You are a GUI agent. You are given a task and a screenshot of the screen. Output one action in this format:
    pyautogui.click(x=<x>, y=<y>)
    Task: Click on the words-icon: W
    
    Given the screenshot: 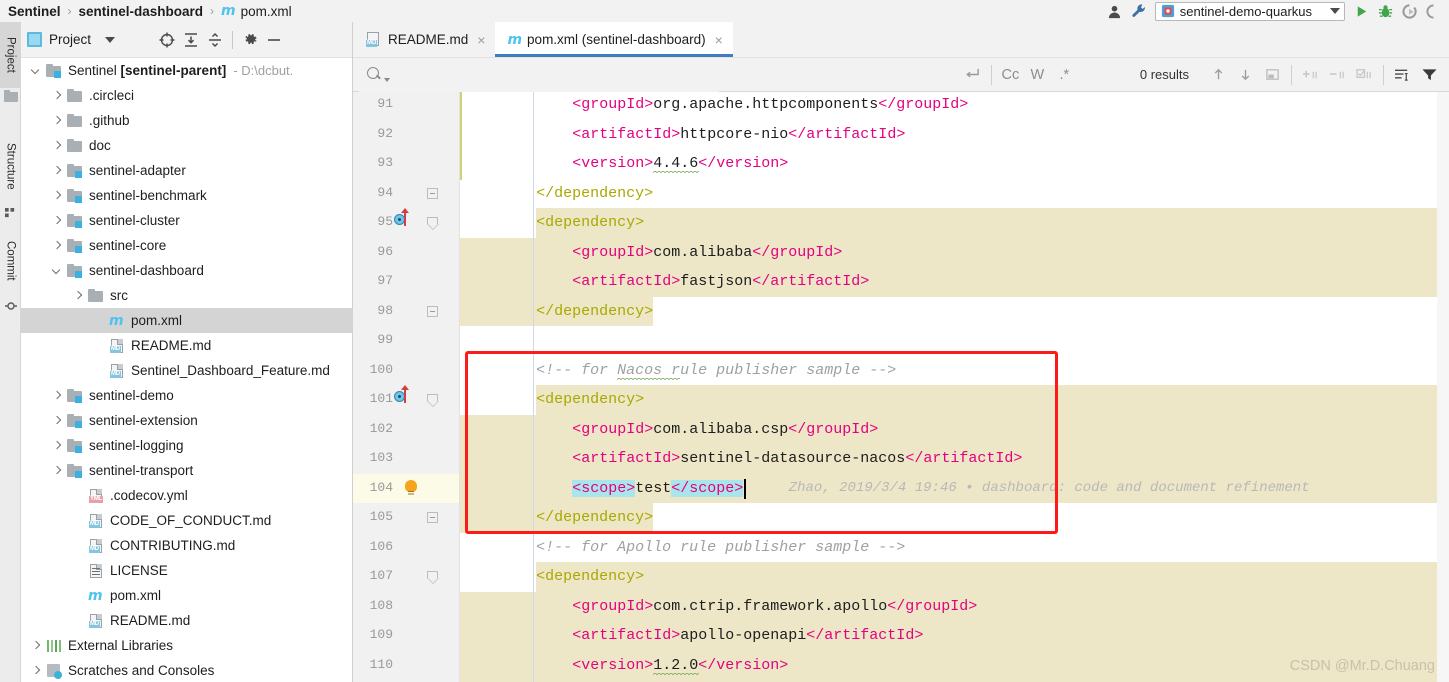 What is the action you would take?
    pyautogui.click(x=1037, y=75)
    